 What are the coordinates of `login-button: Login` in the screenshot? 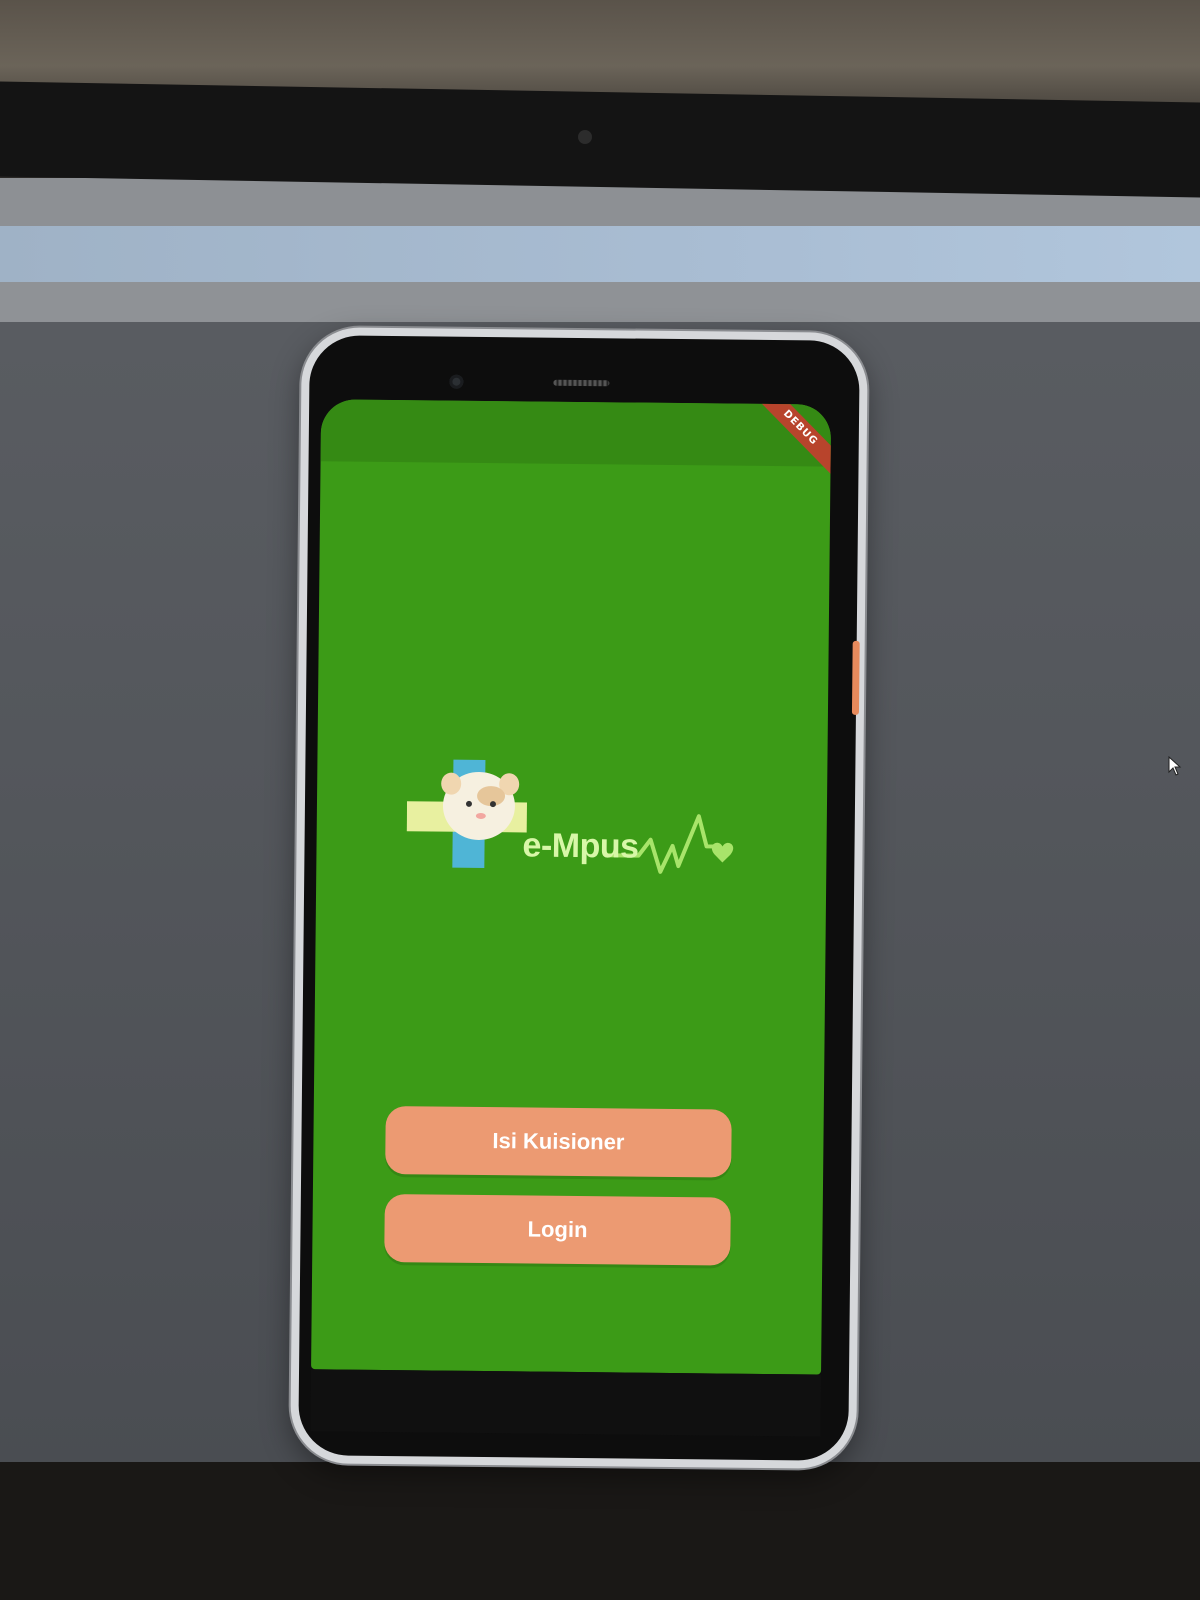 It's located at (557, 1229).